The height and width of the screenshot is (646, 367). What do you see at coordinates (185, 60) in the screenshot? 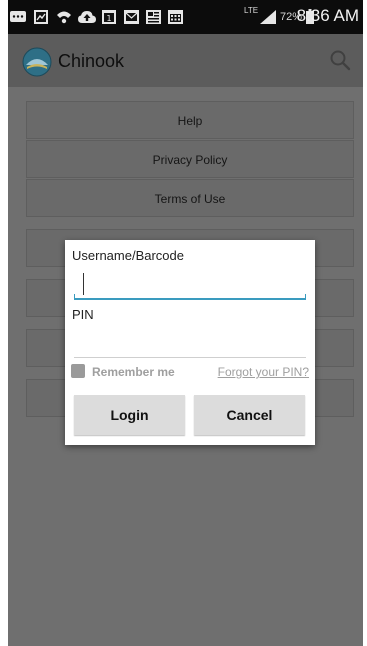
I see `action-bar: Chinook` at bounding box center [185, 60].